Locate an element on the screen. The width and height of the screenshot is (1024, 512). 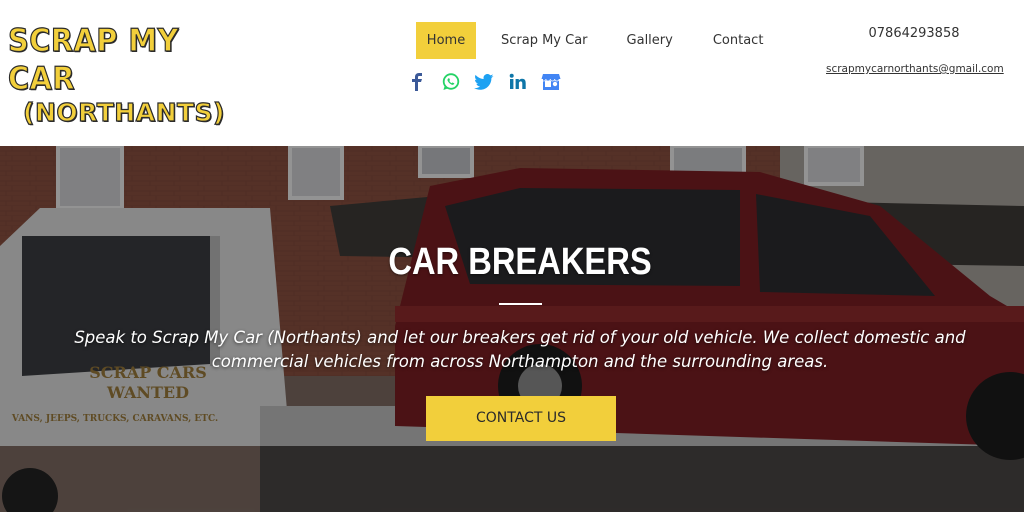
hero-divider is located at coordinates (520, 304).